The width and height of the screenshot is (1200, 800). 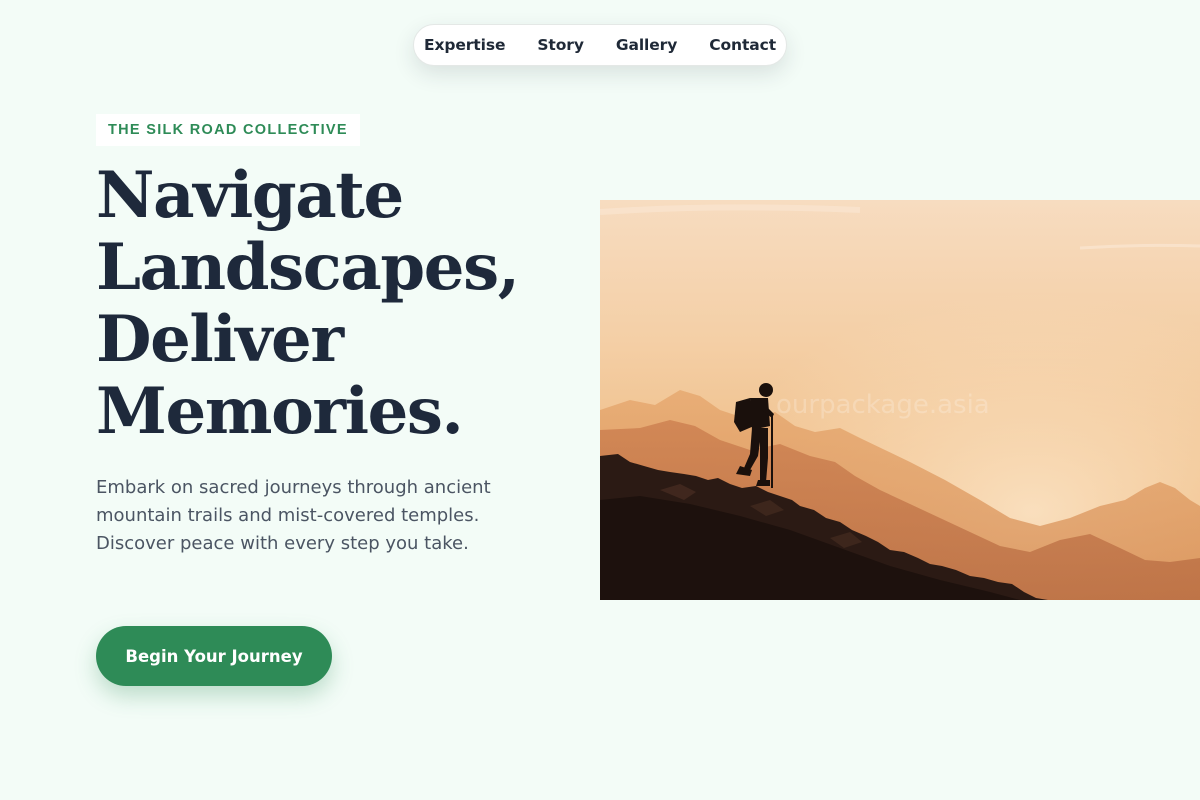 I want to click on hero-headline: Navigate Landscapes, Deliver Memories., so click(x=331, y=304).